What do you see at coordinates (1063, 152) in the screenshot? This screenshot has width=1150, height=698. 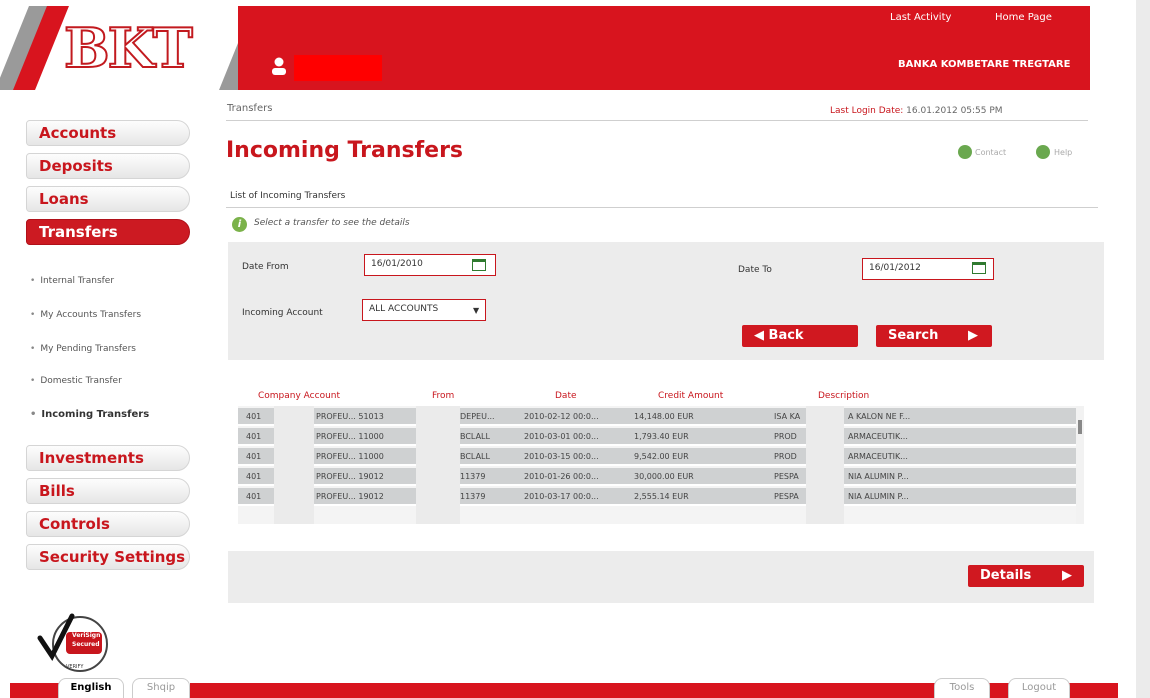 I see `help-link: Help` at bounding box center [1063, 152].